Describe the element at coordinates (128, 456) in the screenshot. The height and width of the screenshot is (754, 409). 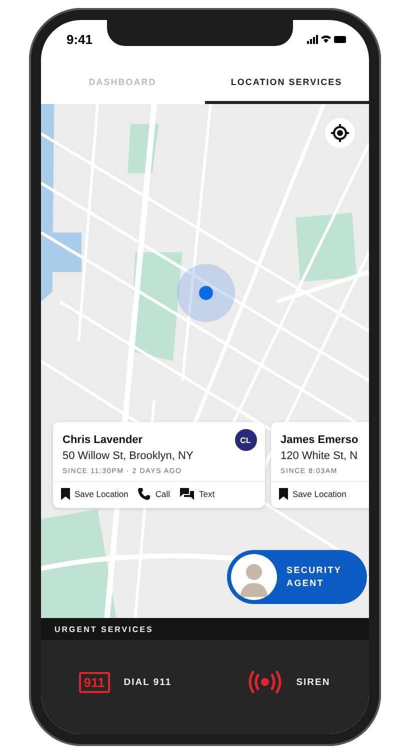
I see `contact-address: 50 Willow St, Brooklyn, NY` at that location.